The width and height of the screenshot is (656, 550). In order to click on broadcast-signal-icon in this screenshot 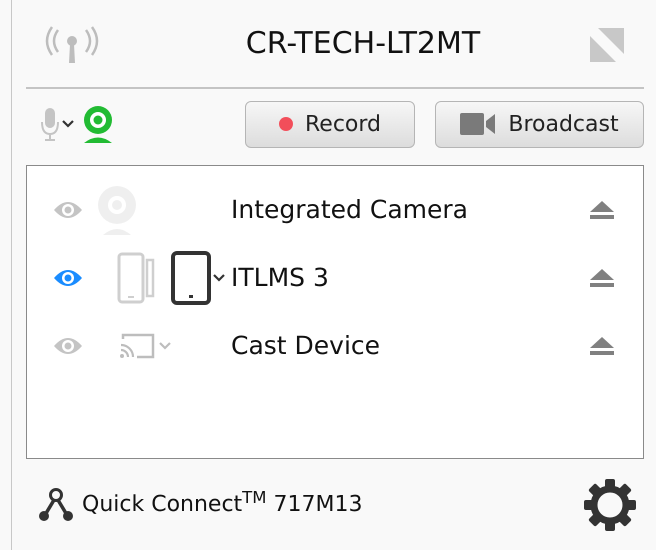, I will do `click(72, 44)`.